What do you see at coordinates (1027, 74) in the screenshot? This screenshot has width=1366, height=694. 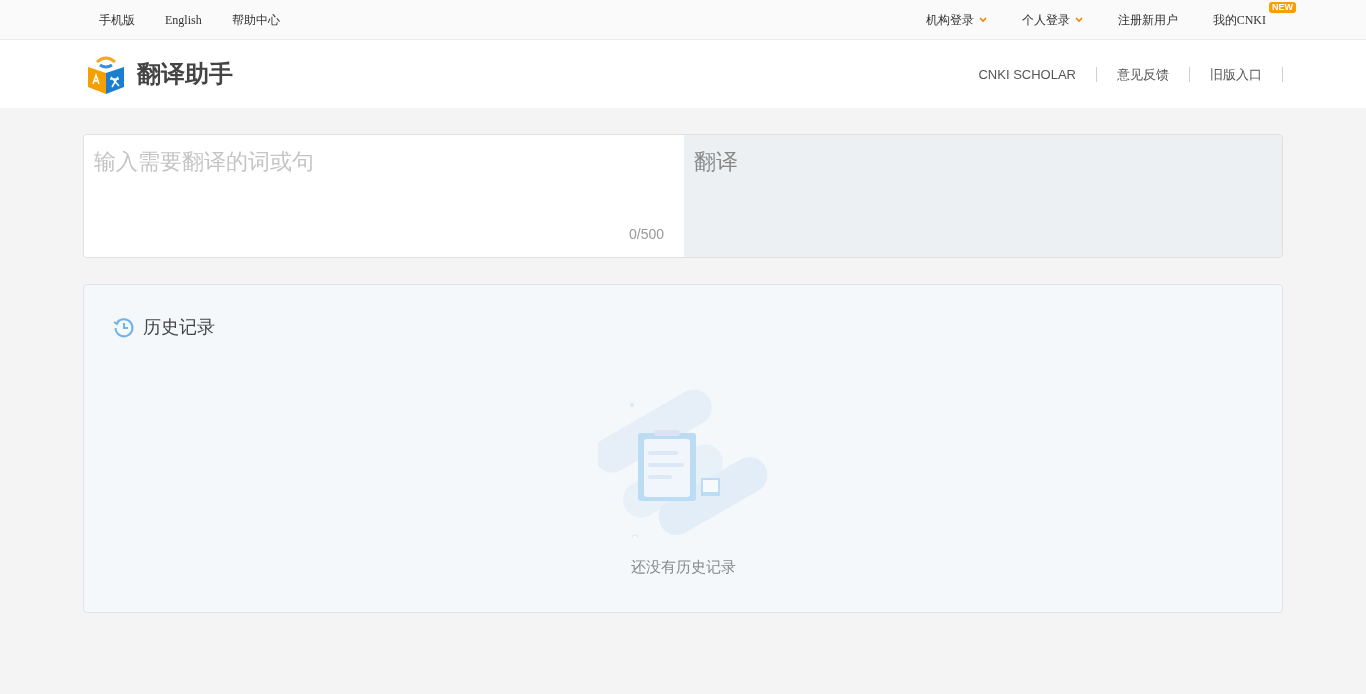 I see `header-nav-link: CNKI SCHOLAR` at bounding box center [1027, 74].